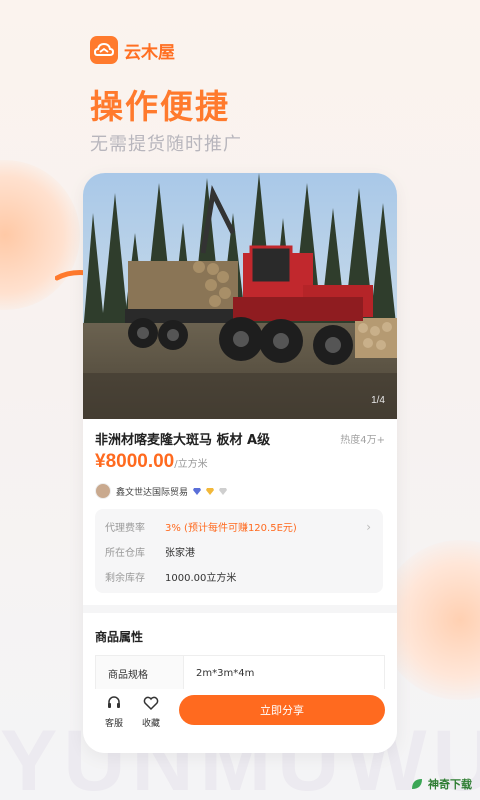  What do you see at coordinates (103, 491) in the screenshot?
I see `seller-avatar` at bounding box center [103, 491].